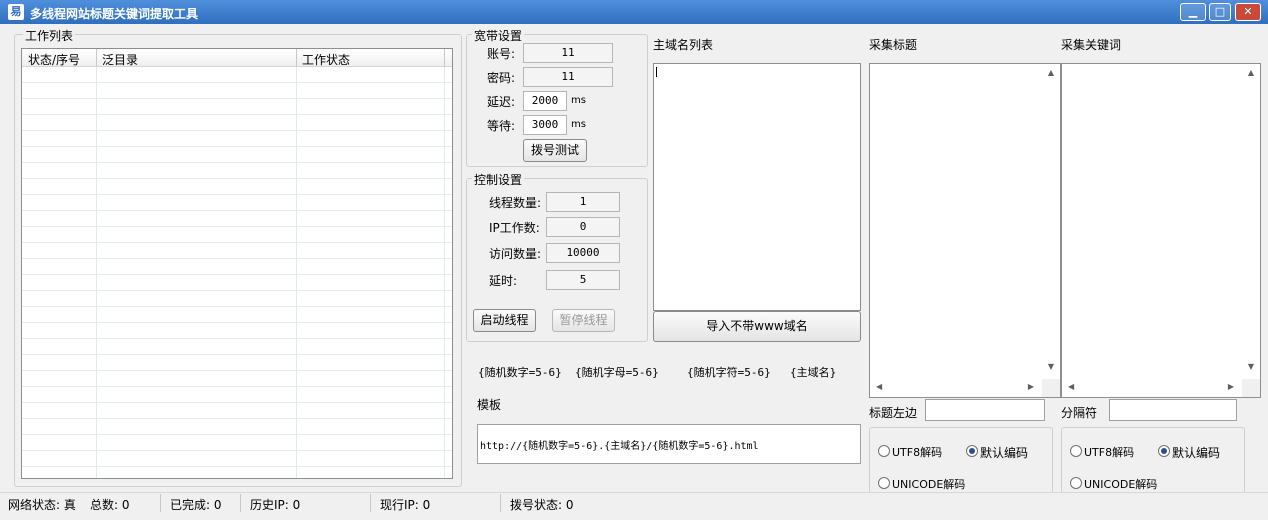  I want to click on grid-column-line, so click(296, 272).